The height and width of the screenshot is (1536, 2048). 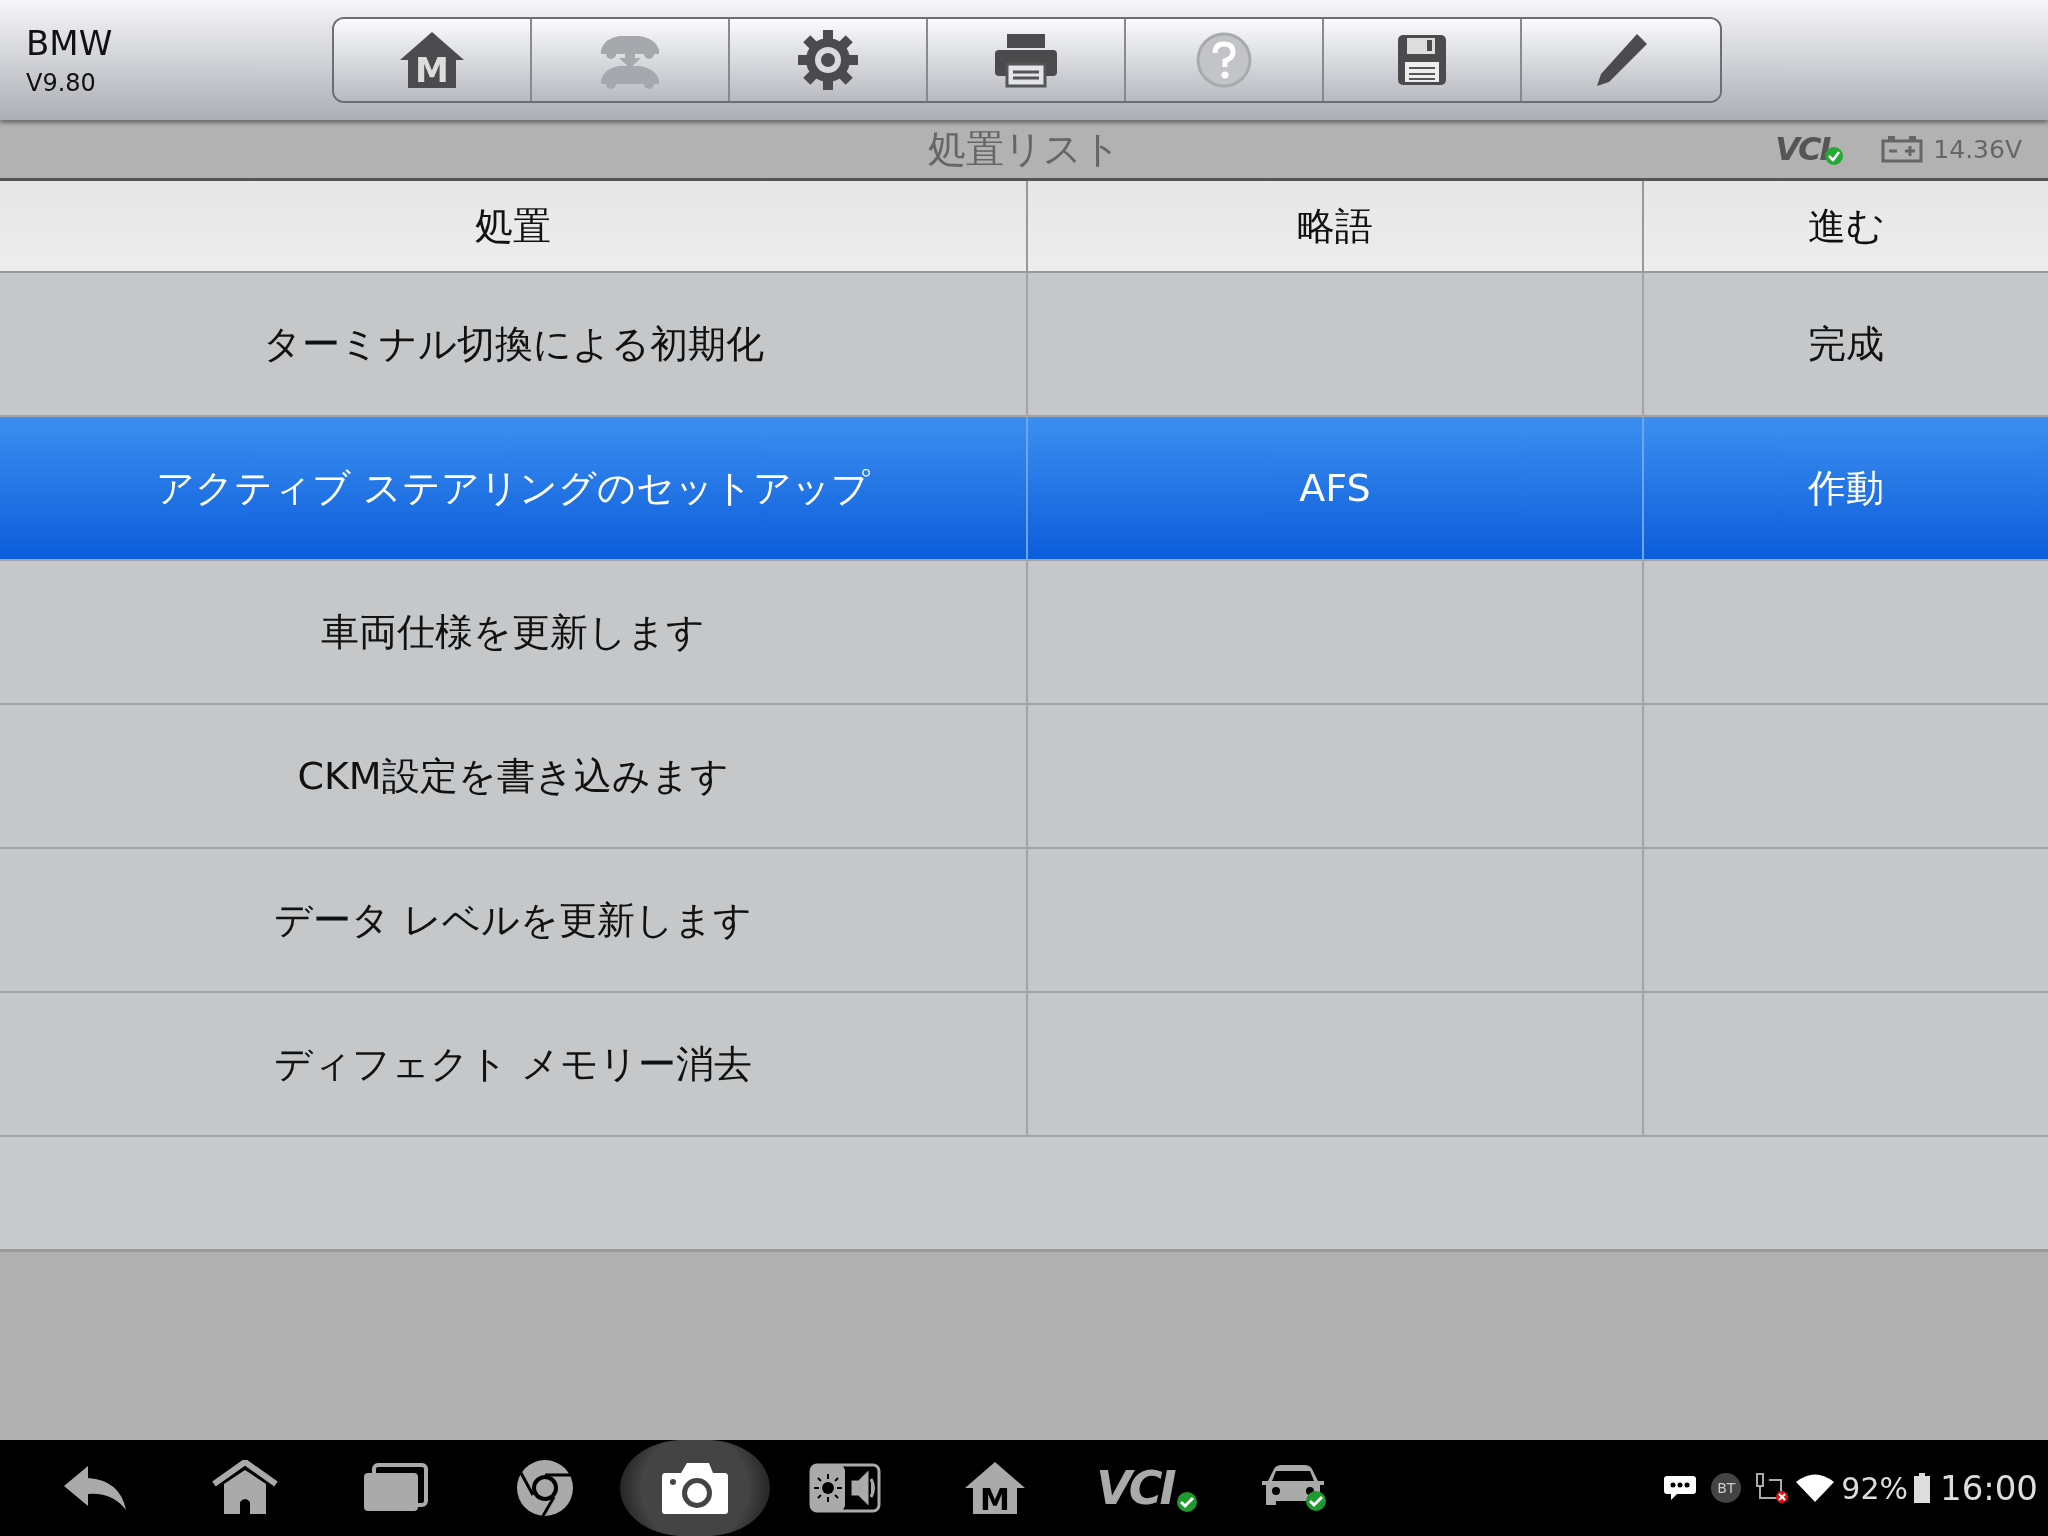 I want to click on app-name: BMW, so click(x=70, y=43).